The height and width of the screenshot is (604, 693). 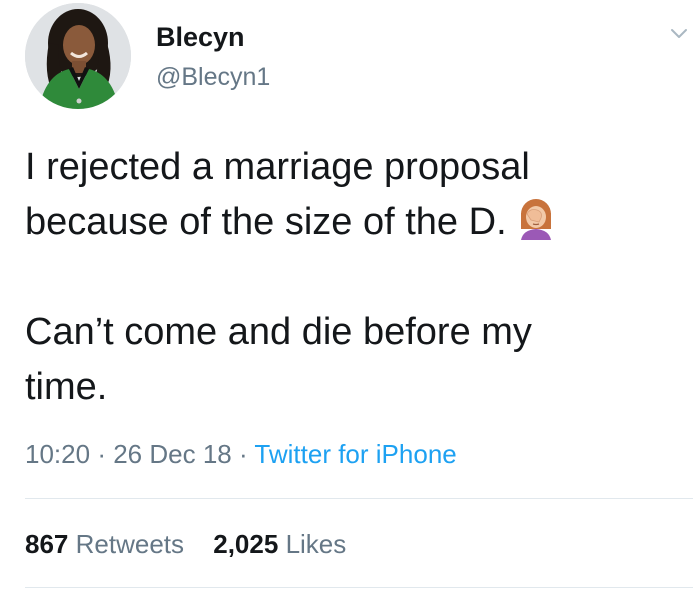 I want to click on likes-stat: 2,025 Likes, so click(x=279, y=544).